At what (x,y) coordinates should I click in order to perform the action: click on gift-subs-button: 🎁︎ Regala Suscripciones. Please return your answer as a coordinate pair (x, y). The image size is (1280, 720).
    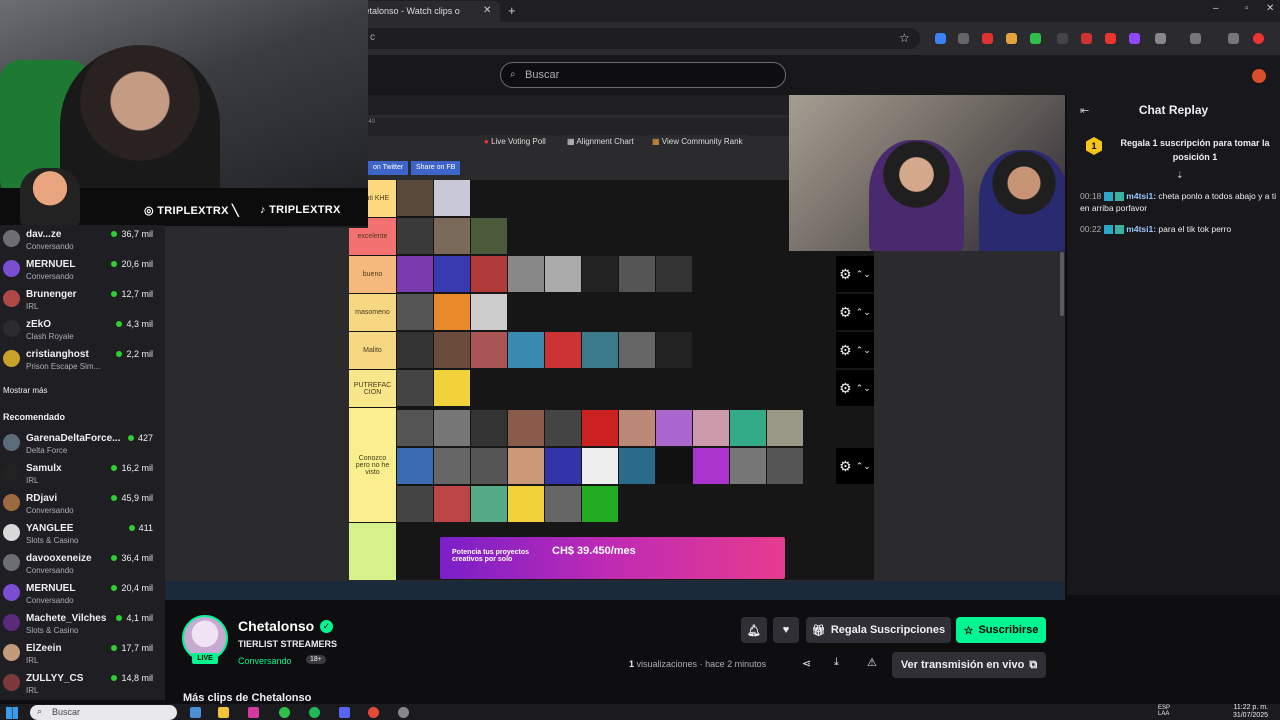
    Looking at the image, I should click on (878, 630).